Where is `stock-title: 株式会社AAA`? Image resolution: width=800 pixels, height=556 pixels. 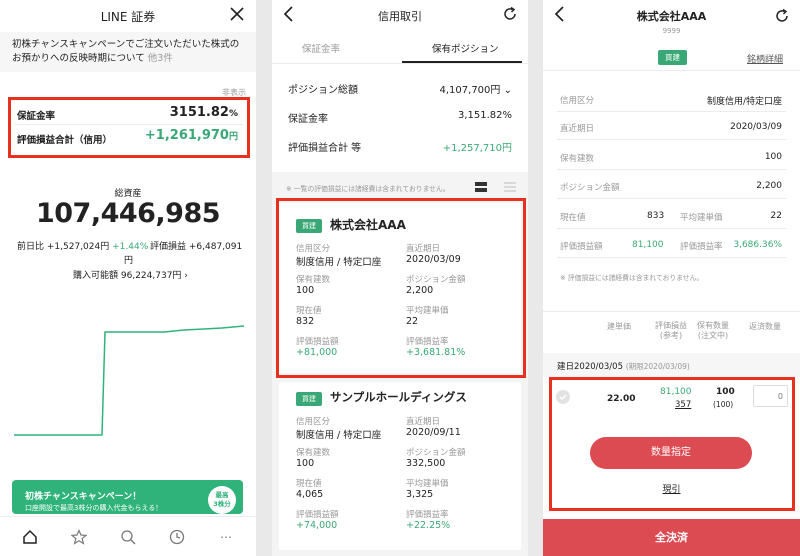 stock-title: 株式会社AAA is located at coordinates (671, 16).